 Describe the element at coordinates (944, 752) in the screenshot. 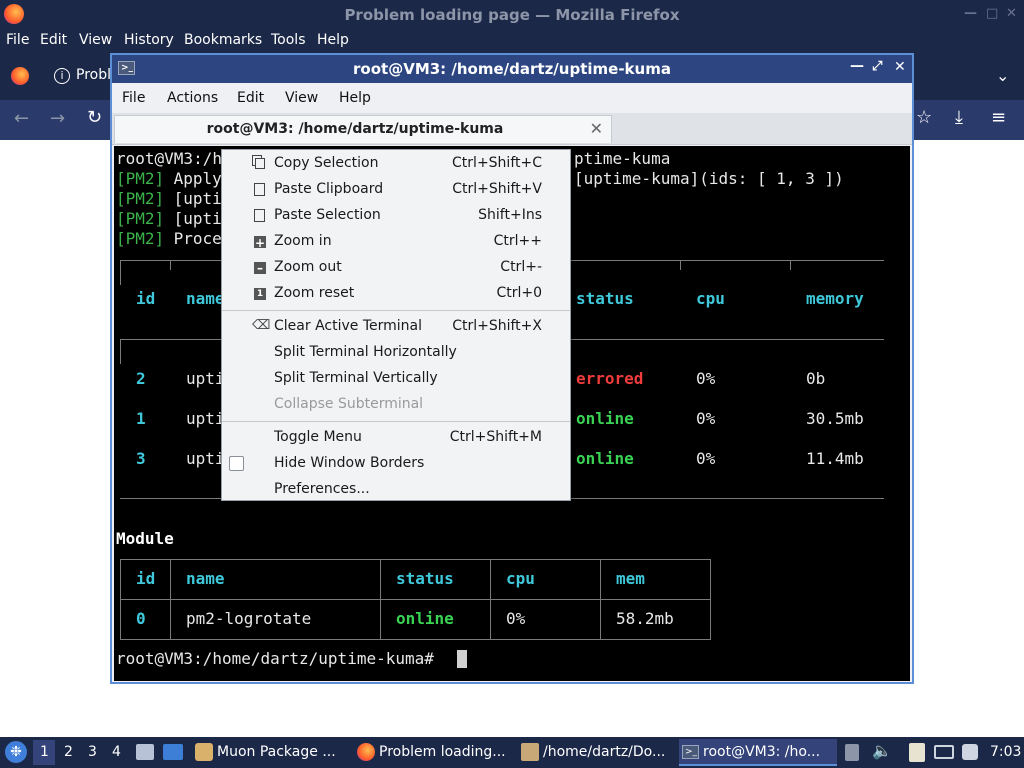

I see `network-icon` at that location.